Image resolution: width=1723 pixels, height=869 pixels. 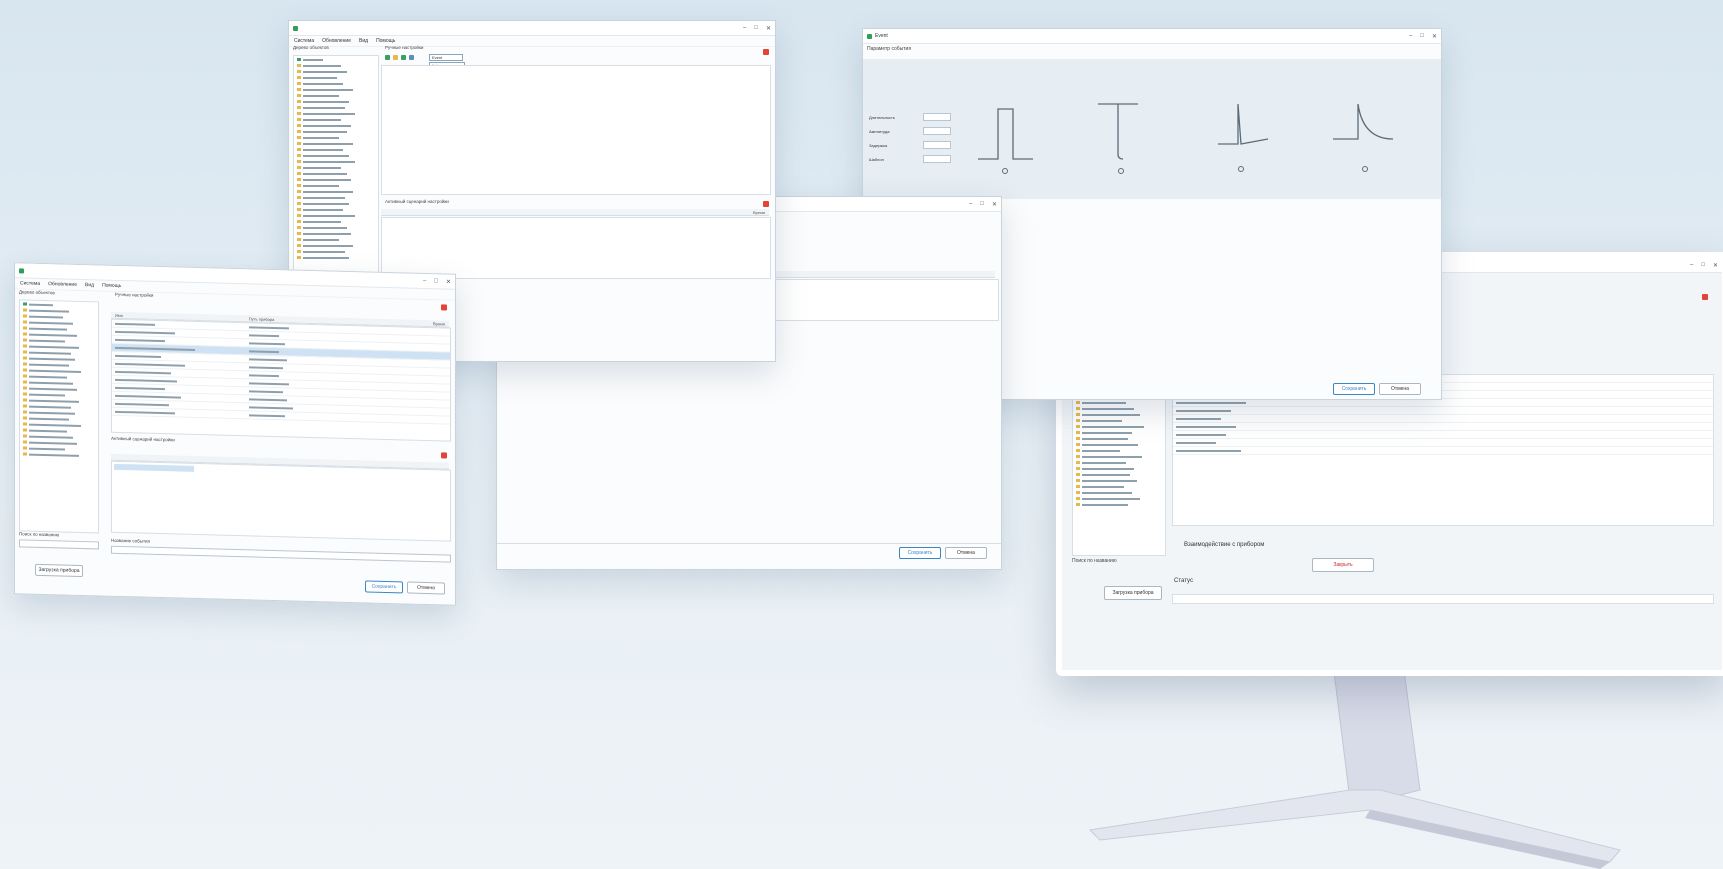 I want to click on play-icon, so click(x=403, y=57).